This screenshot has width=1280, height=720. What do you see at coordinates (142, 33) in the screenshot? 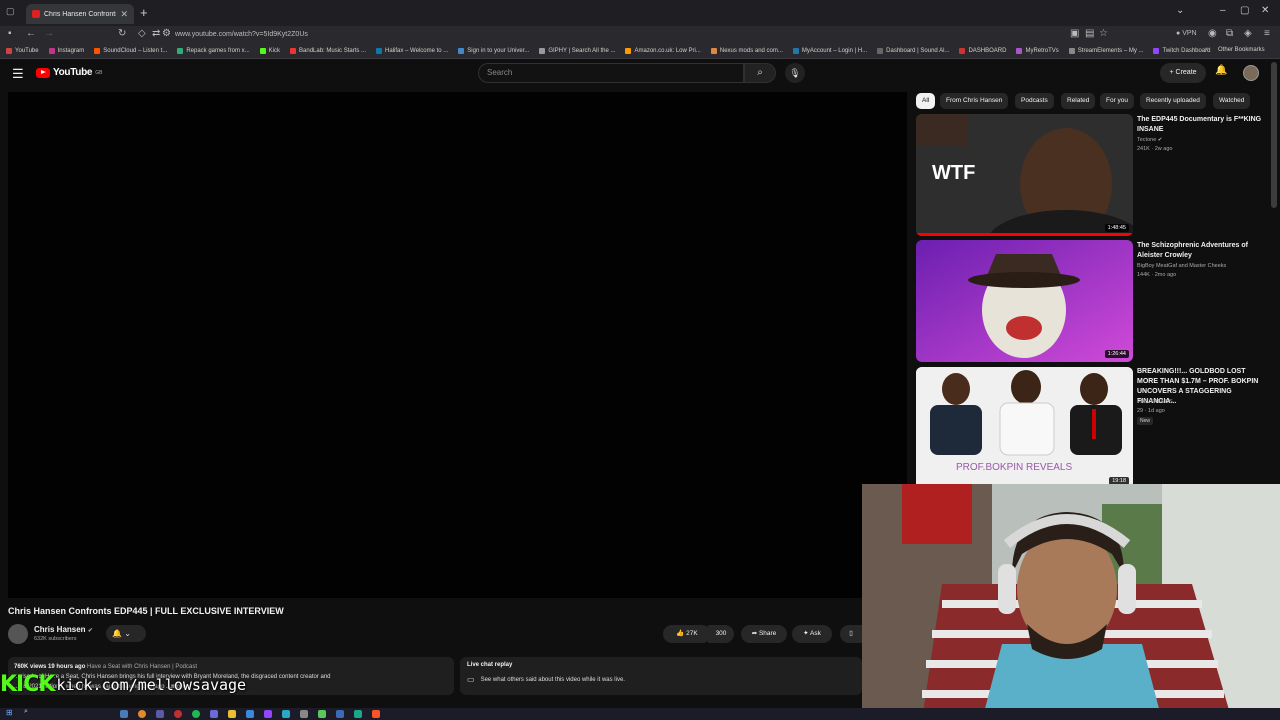
I see `shield-icon: ◇` at bounding box center [142, 33].